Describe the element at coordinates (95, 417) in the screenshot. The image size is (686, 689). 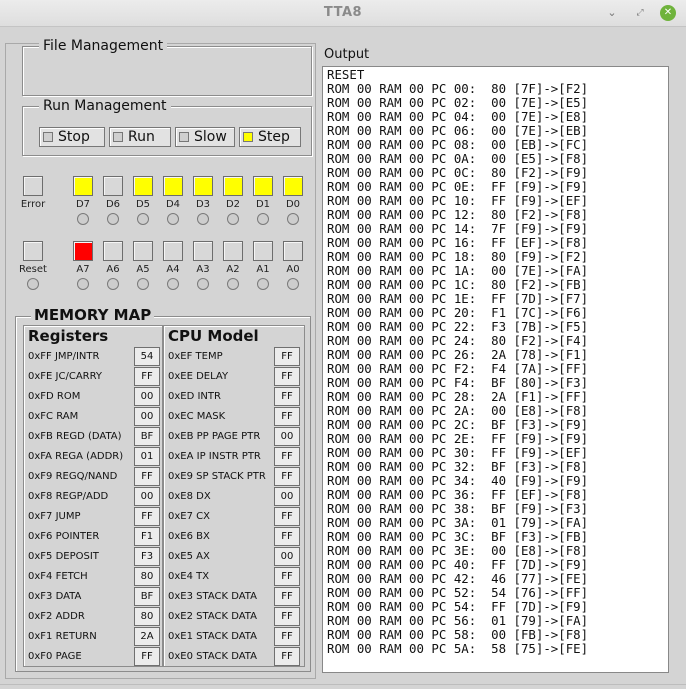
I see `memory-row: 0xFC RAM 00` at that location.